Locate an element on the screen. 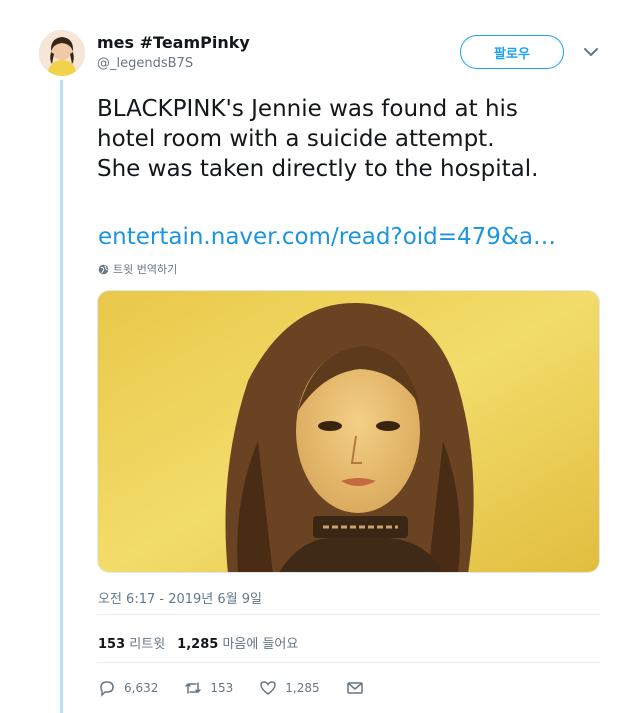 The width and height of the screenshot is (639, 713). direct-message-button is located at coordinates (355, 688).